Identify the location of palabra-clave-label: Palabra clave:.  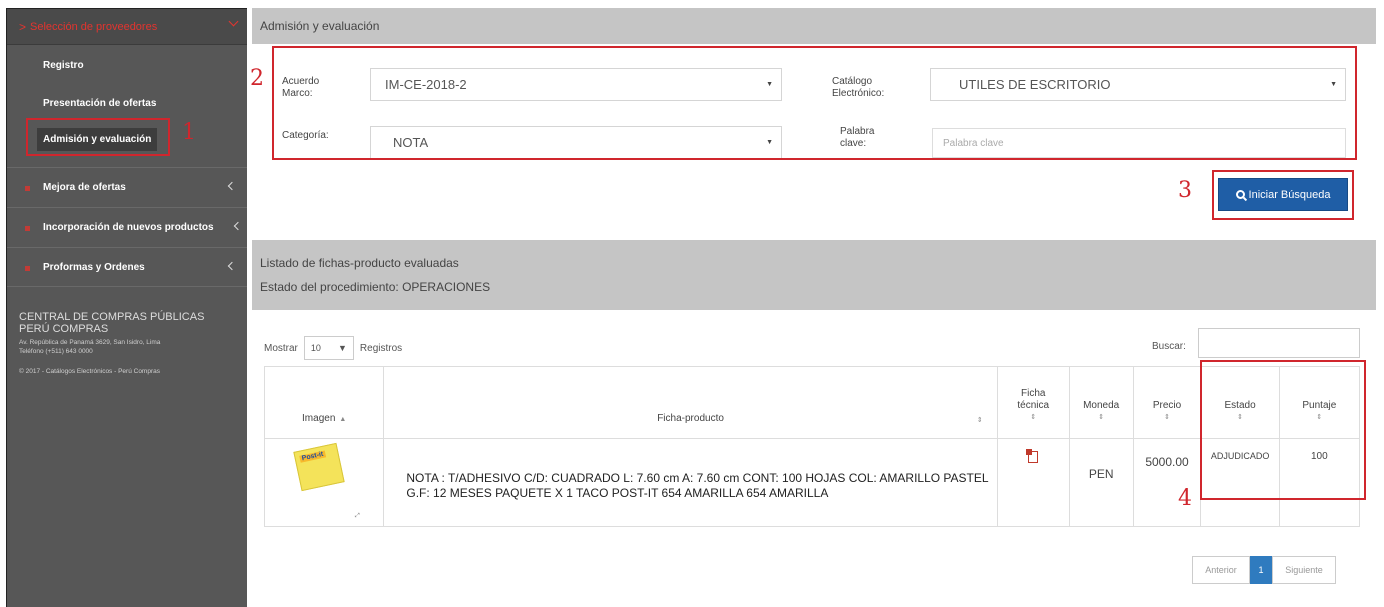
(857, 137).